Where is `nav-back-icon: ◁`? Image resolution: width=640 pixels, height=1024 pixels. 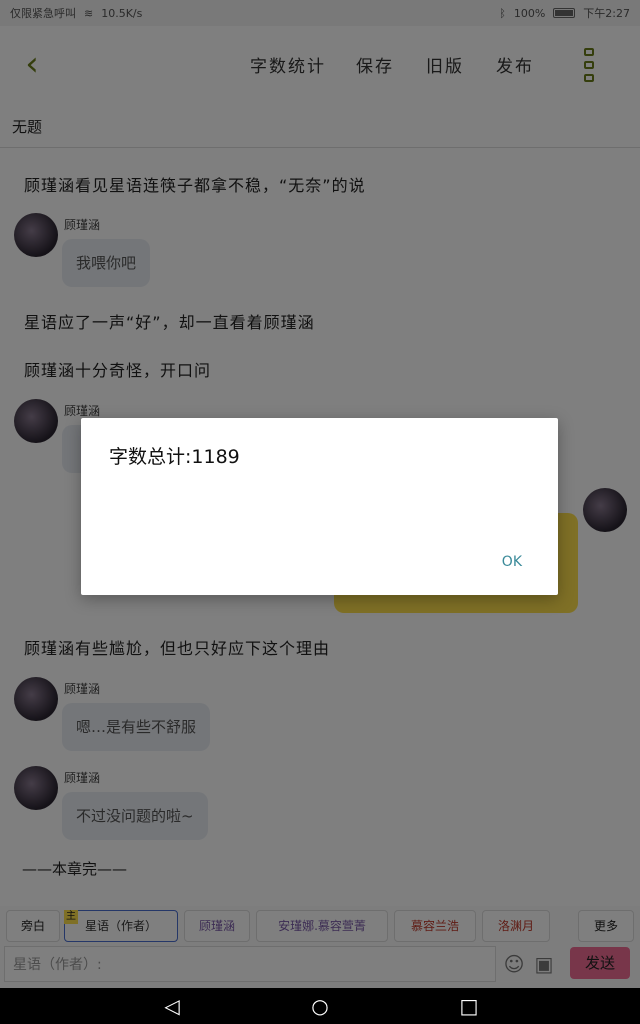
nav-back-icon: ◁ is located at coordinates (172, 1006).